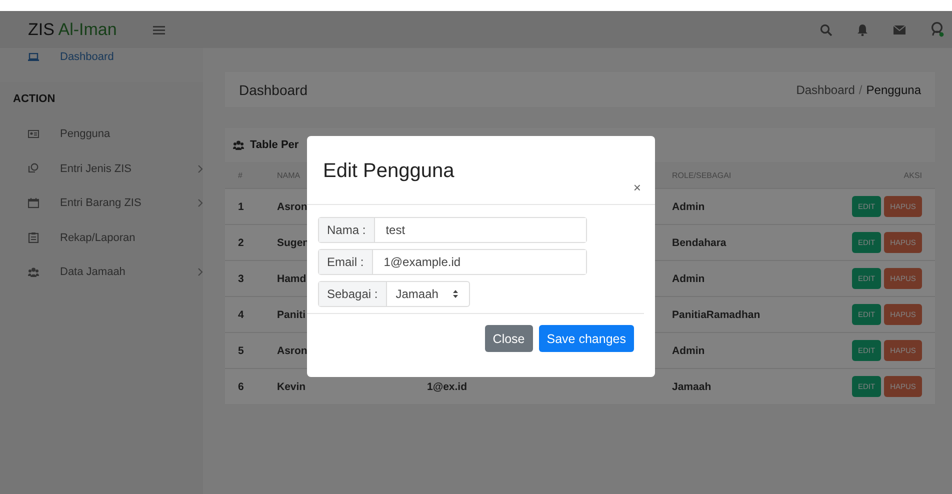  I want to click on table-cell: 1@ex.id, so click(447, 386).